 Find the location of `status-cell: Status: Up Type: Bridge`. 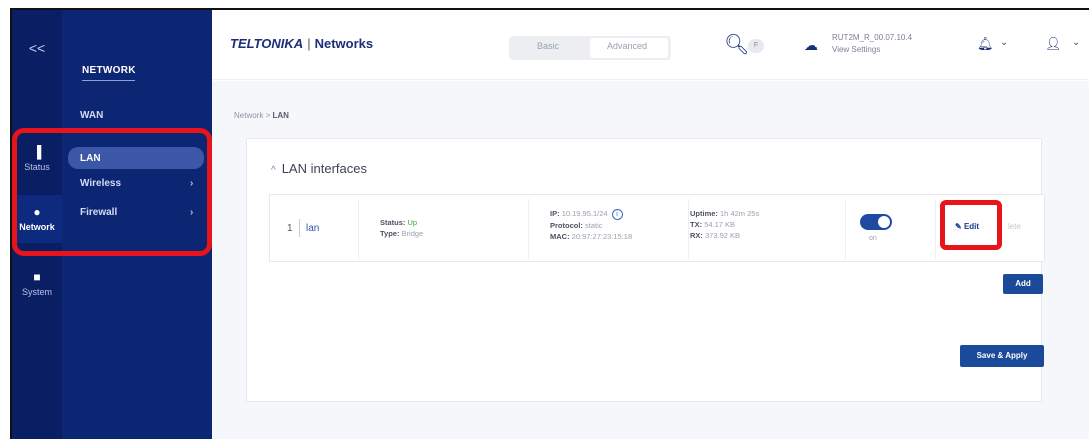

status-cell: Status: Up Type: Bridge is located at coordinates (401, 228).